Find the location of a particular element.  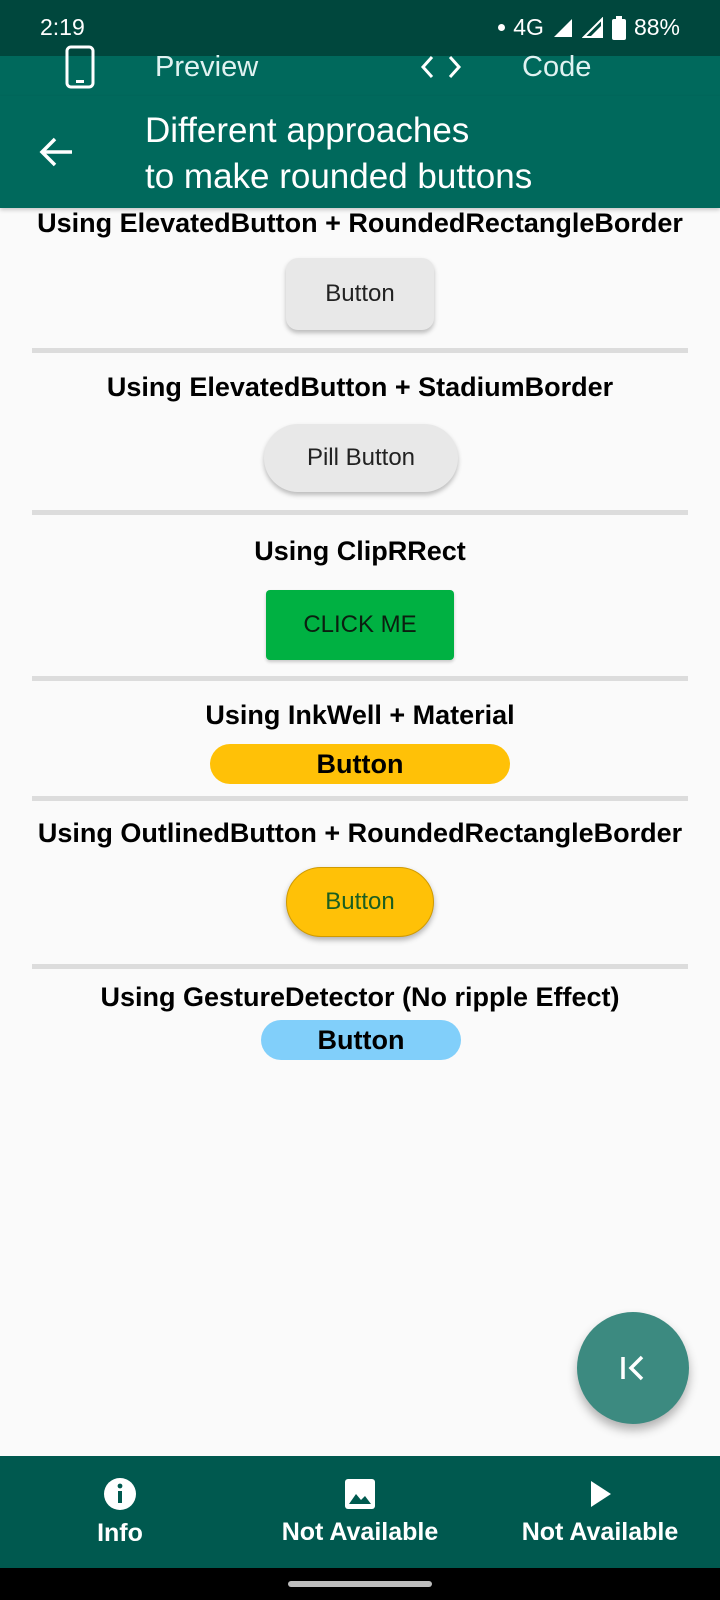

section-title-elevated-stadium: Using ElevatedButton + StadiumBorder is located at coordinates (360, 387).